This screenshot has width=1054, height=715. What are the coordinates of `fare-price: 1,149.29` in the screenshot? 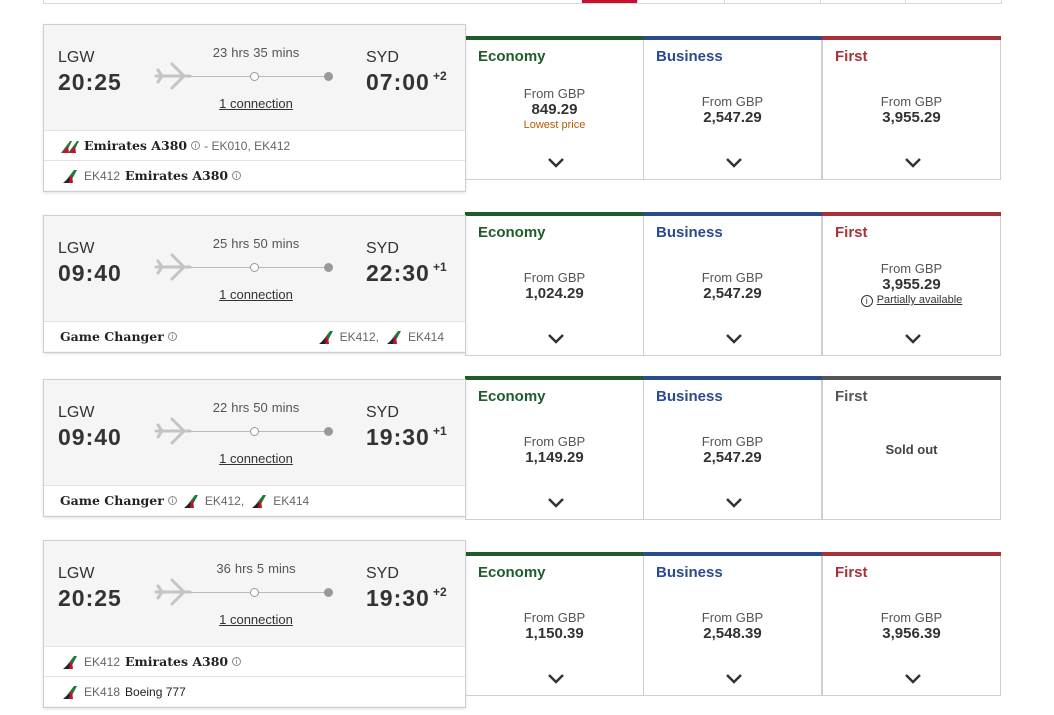 It's located at (554, 457).